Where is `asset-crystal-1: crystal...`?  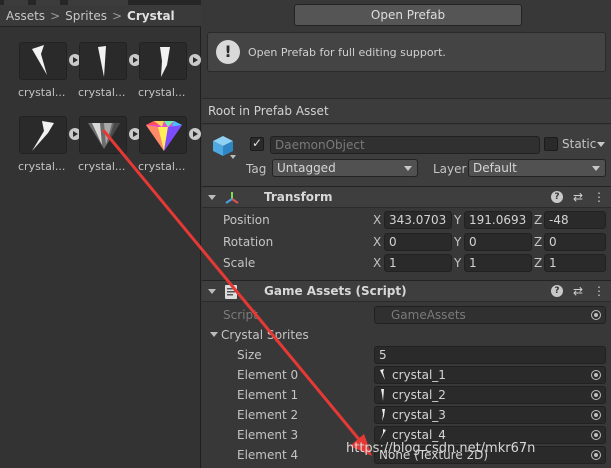 asset-crystal-1: crystal... is located at coordinates (49, 72).